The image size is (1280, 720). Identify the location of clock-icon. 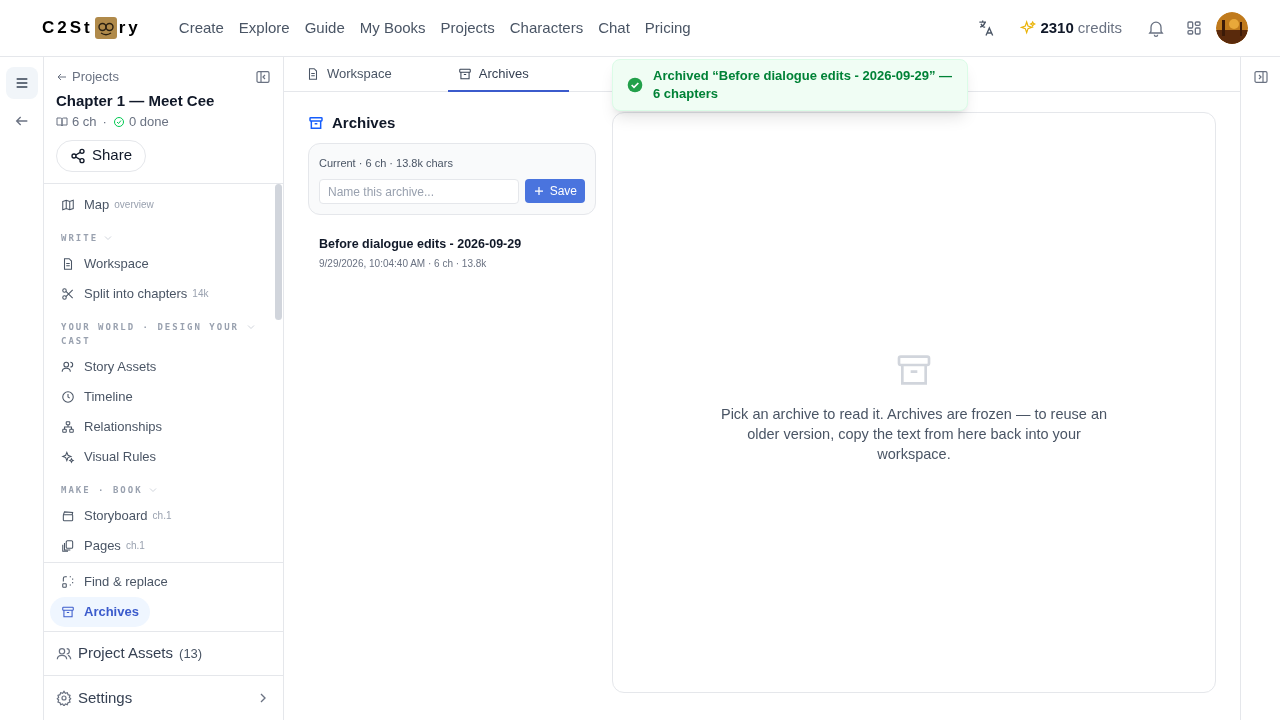
(68, 396).